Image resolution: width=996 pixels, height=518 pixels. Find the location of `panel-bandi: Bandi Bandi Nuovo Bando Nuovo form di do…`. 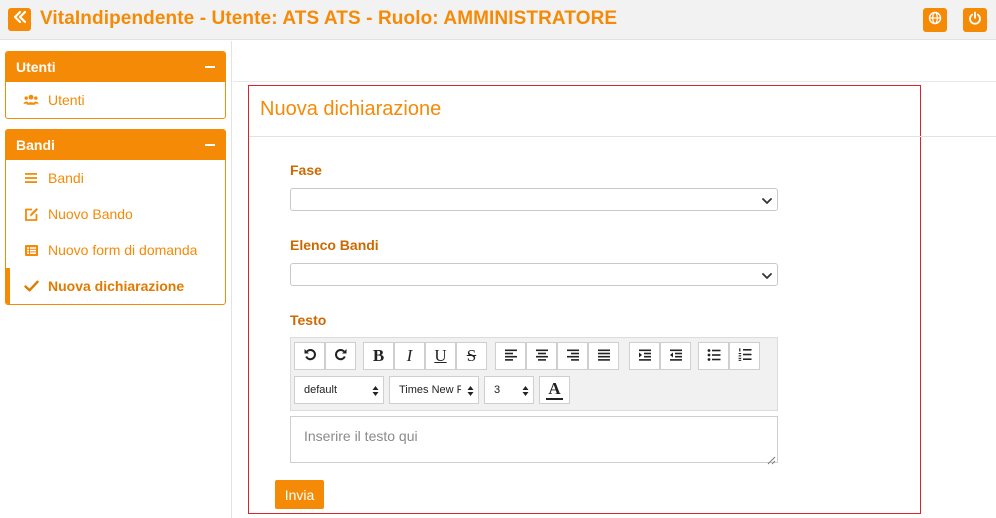

panel-bandi: Bandi Bandi Nuovo Bando Nuovo form di do… is located at coordinates (115, 217).